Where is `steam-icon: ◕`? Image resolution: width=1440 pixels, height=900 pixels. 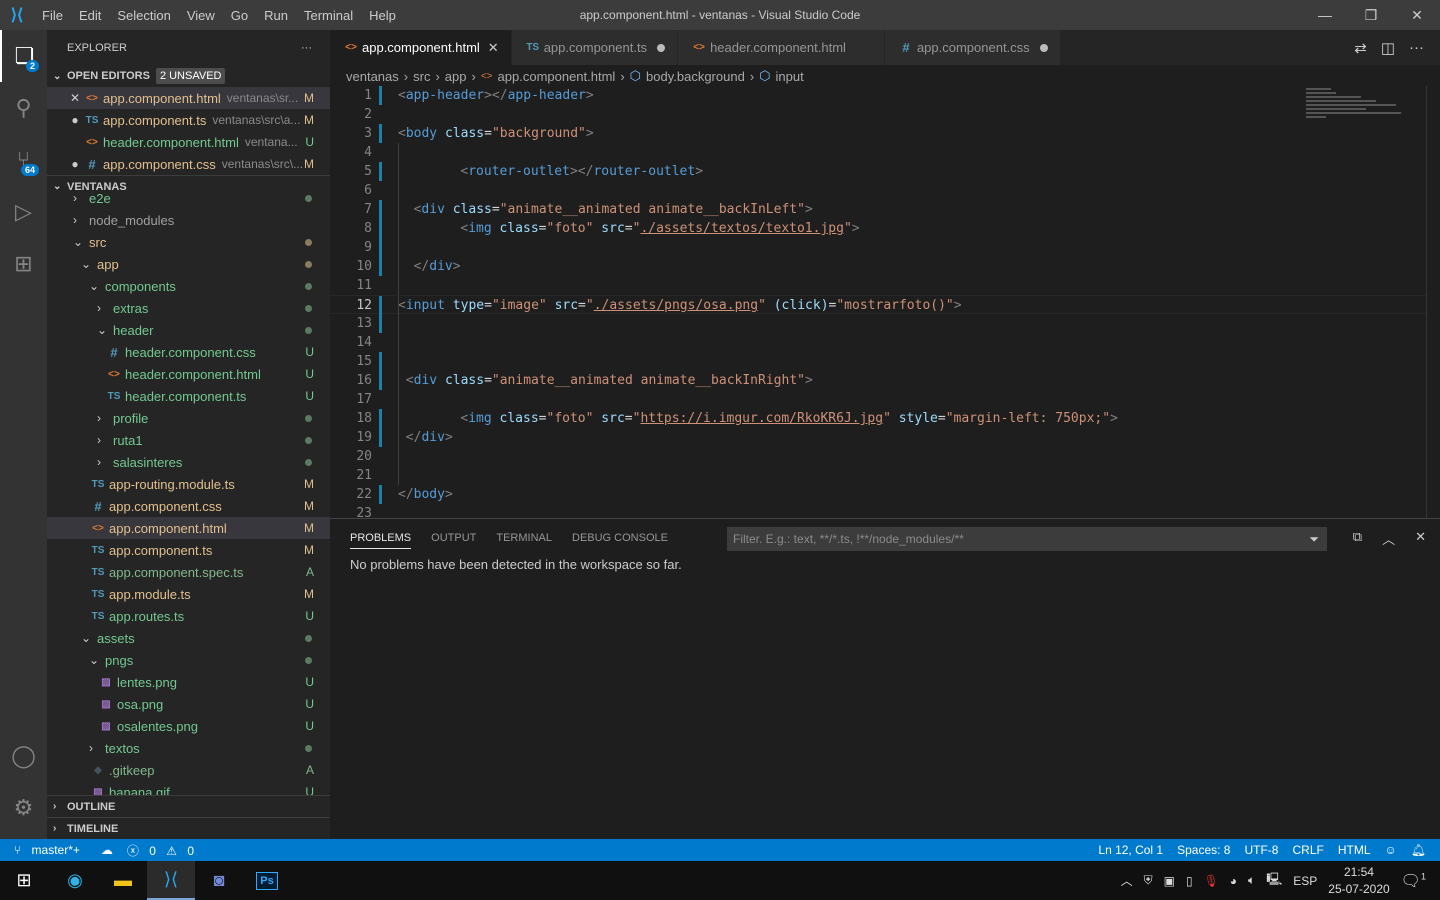 steam-icon: ◕ is located at coordinates (1233, 881).